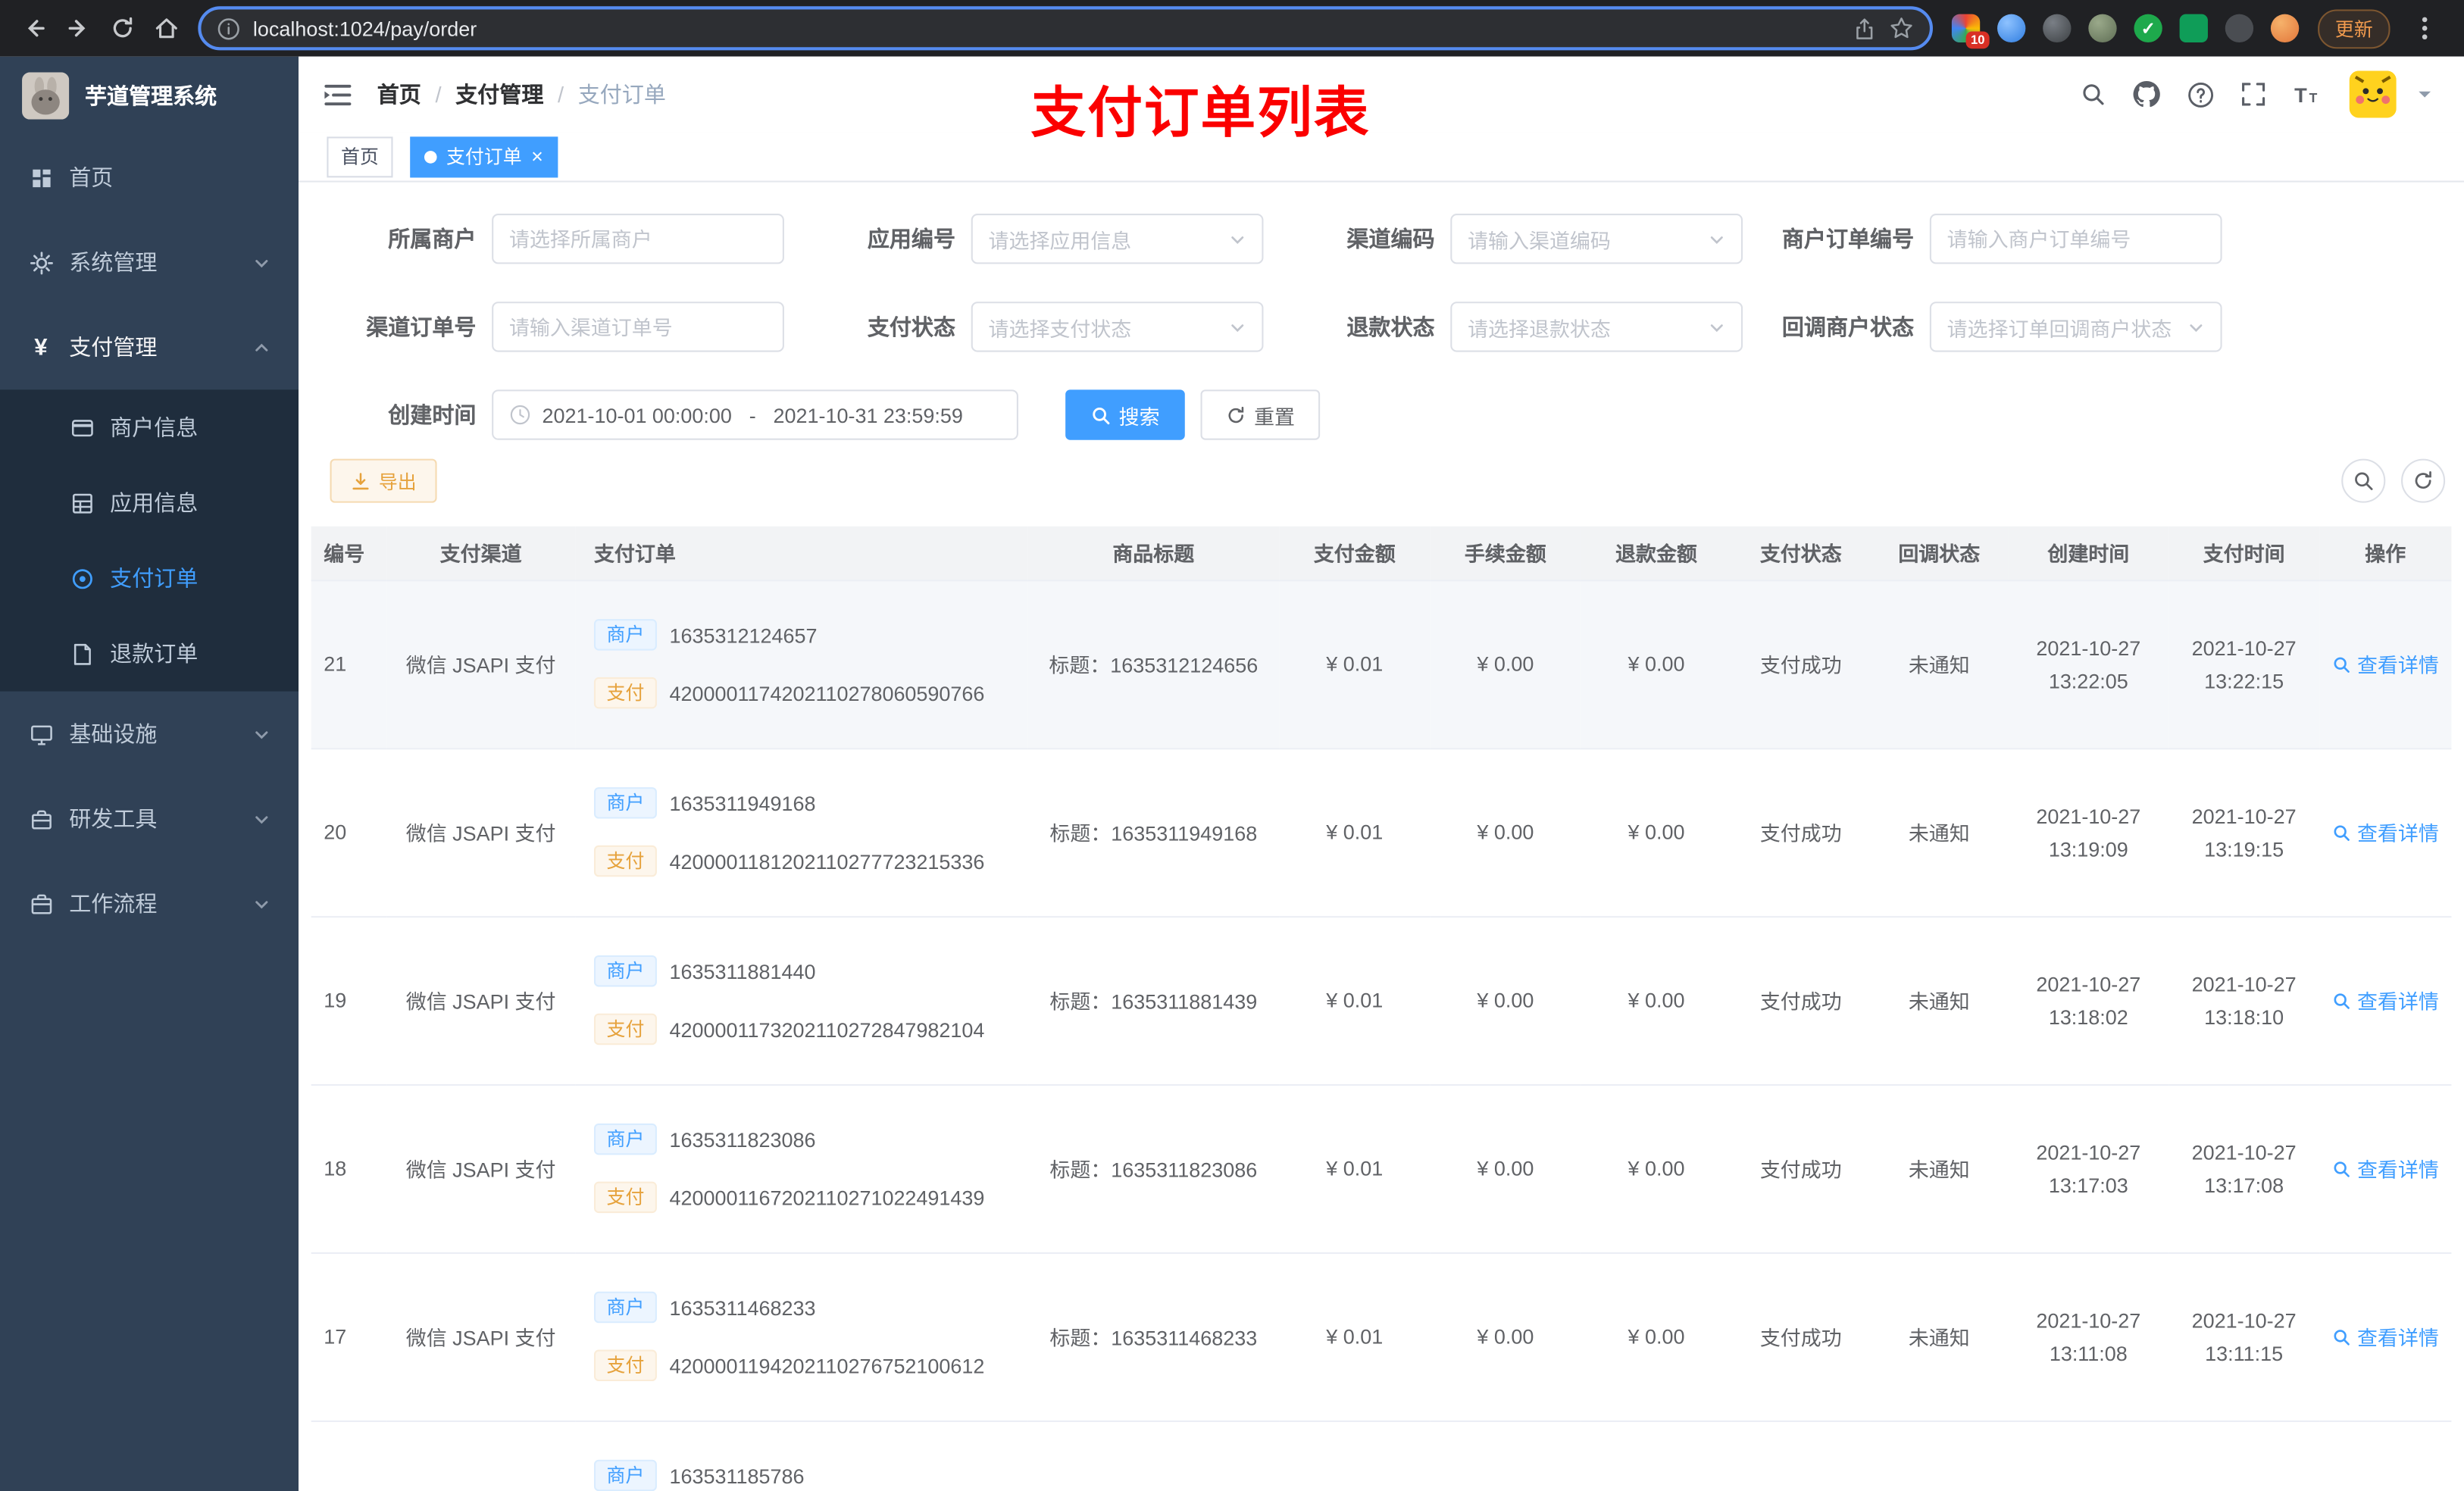 Image resolution: width=2464 pixels, height=1491 pixels. What do you see at coordinates (149, 262) in the screenshot?
I see `sidebar-item-system: 系统管理` at bounding box center [149, 262].